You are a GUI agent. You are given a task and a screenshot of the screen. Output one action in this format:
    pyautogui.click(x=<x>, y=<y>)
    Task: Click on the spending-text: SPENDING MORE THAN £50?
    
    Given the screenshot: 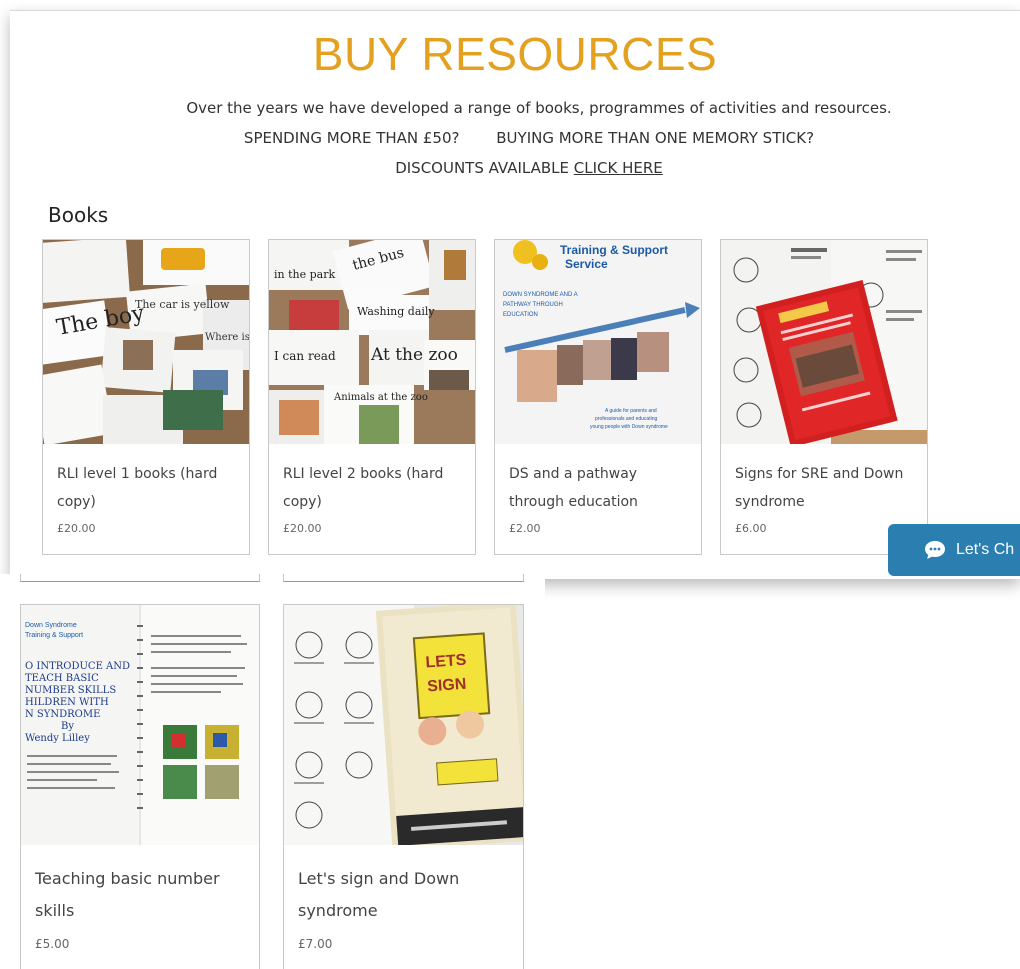 What is the action you would take?
    pyautogui.click(x=351, y=138)
    